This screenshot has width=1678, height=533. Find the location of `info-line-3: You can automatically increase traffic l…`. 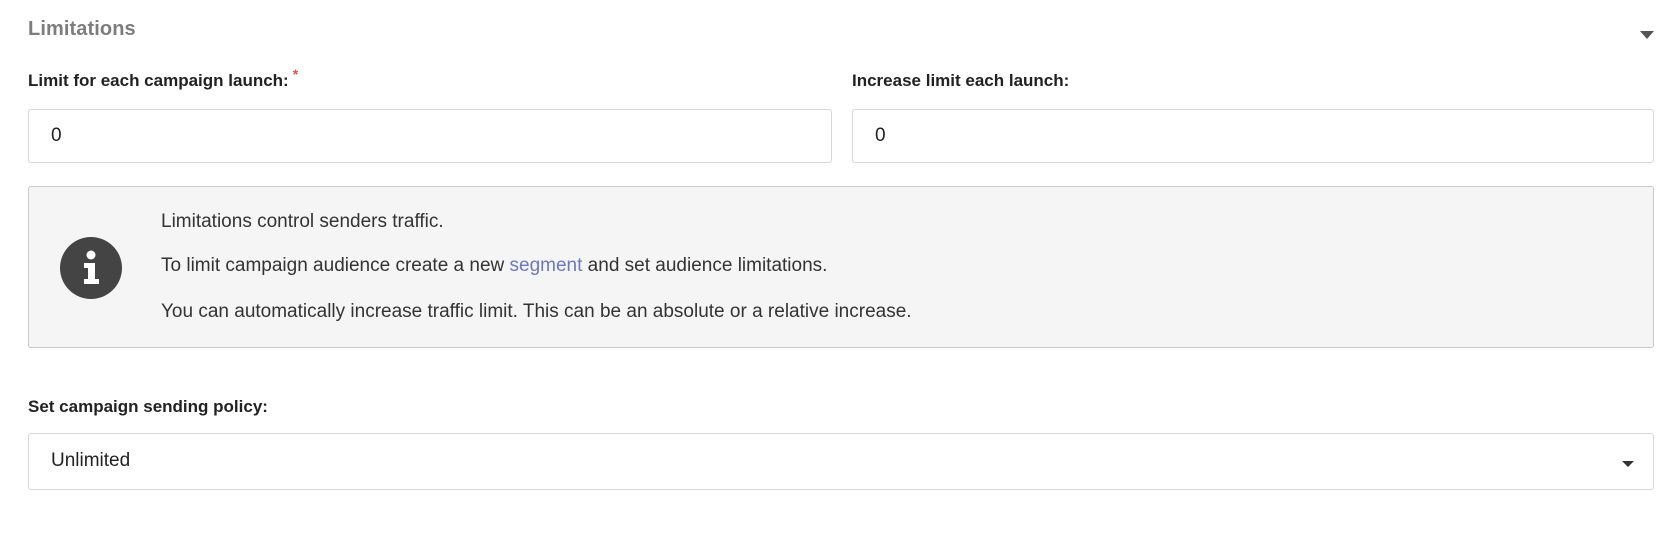

info-line-3: You can automatically increase traffic l… is located at coordinates (536, 311).